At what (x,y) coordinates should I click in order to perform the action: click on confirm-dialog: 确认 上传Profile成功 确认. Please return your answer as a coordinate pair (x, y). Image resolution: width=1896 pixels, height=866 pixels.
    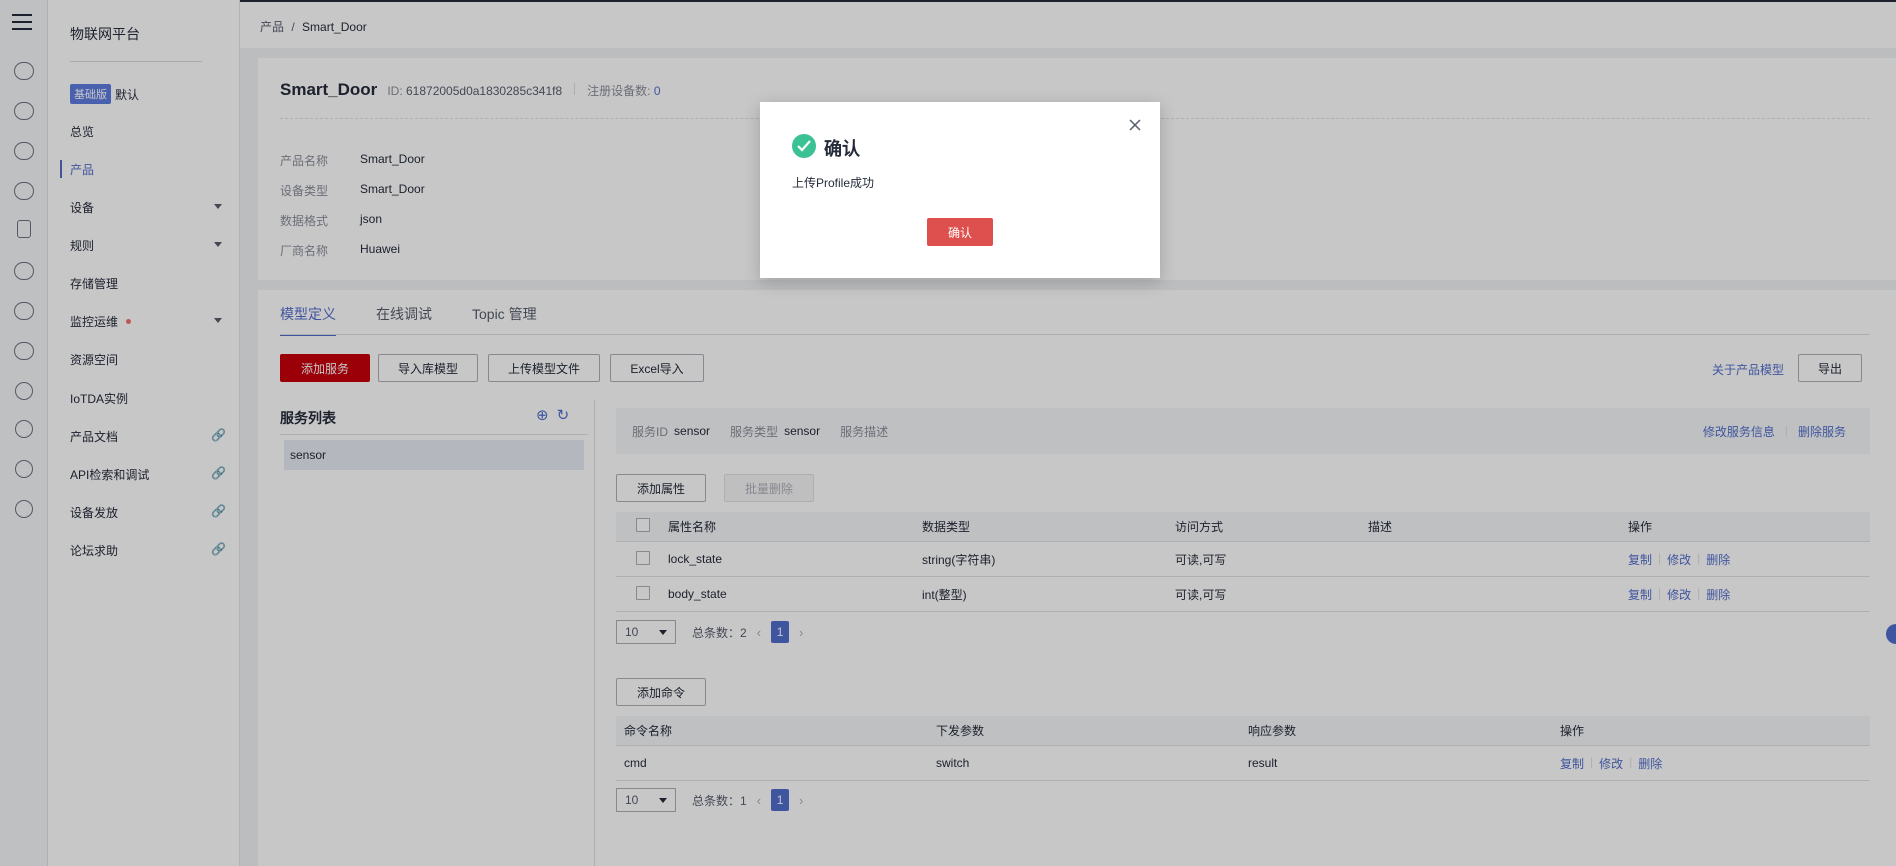
    Looking at the image, I should click on (960, 190).